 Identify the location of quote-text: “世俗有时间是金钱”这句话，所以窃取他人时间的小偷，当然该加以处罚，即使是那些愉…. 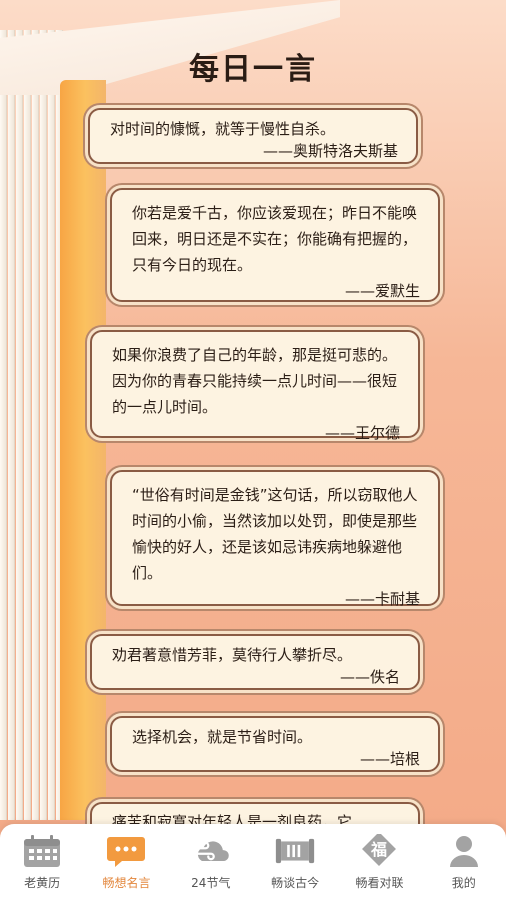
(275, 534).